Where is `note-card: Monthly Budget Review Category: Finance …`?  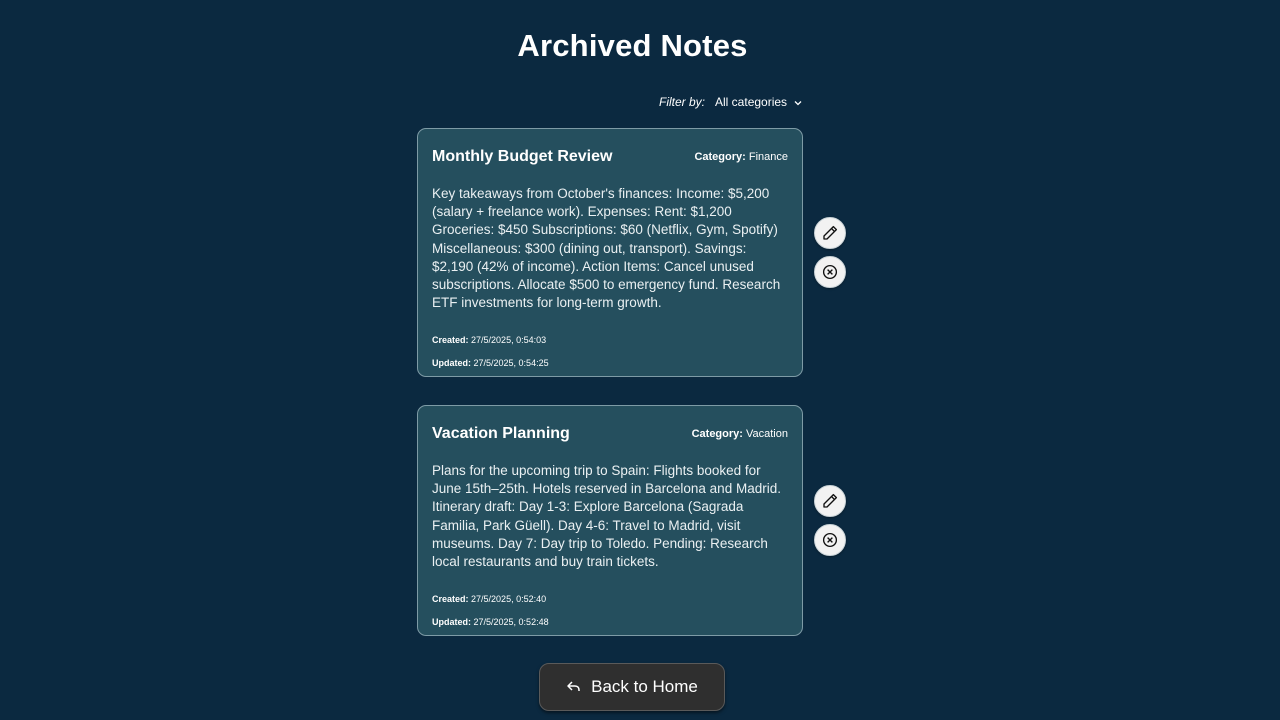
note-card: Monthly Budget Review Category: Finance … is located at coordinates (610, 252).